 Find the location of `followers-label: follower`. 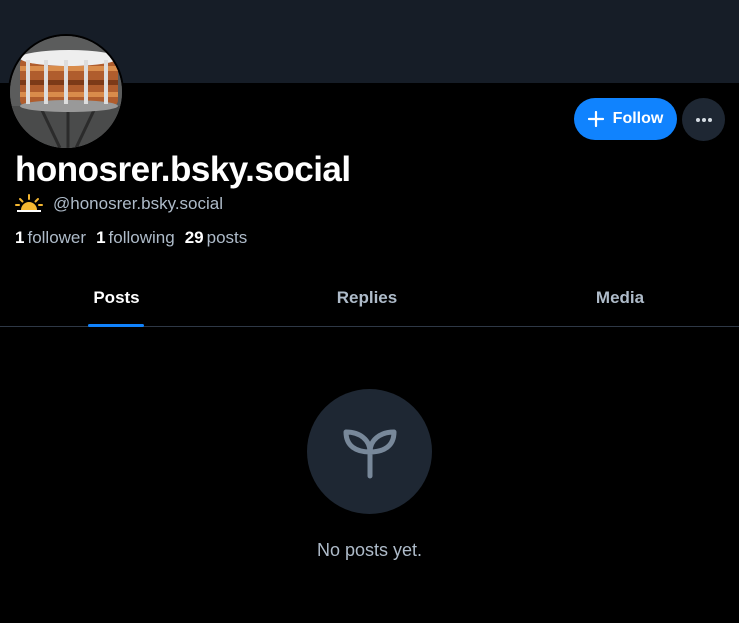

followers-label: follower is located at coordinates (57, 237).